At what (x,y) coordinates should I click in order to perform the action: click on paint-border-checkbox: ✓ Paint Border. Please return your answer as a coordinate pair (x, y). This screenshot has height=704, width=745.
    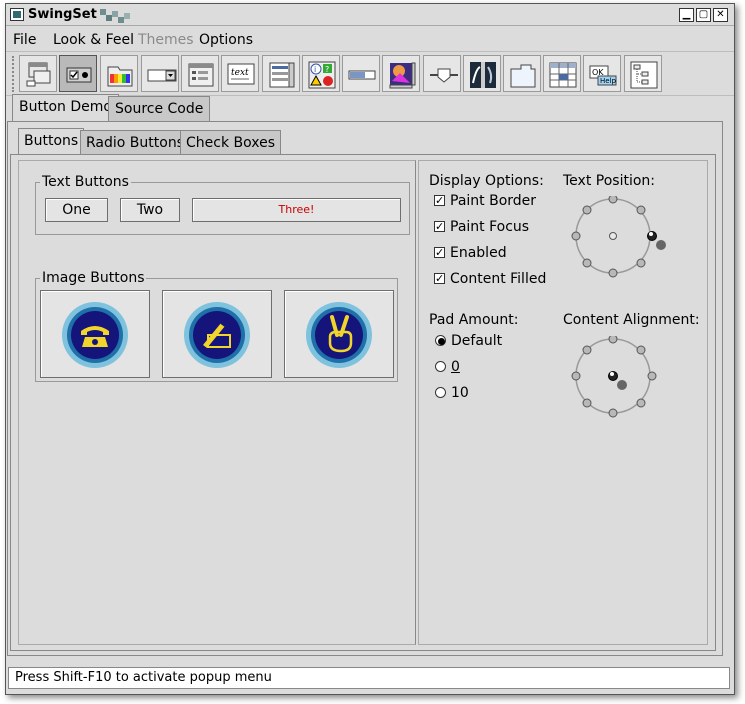
    Looking at the image, I should click on (499, 201).